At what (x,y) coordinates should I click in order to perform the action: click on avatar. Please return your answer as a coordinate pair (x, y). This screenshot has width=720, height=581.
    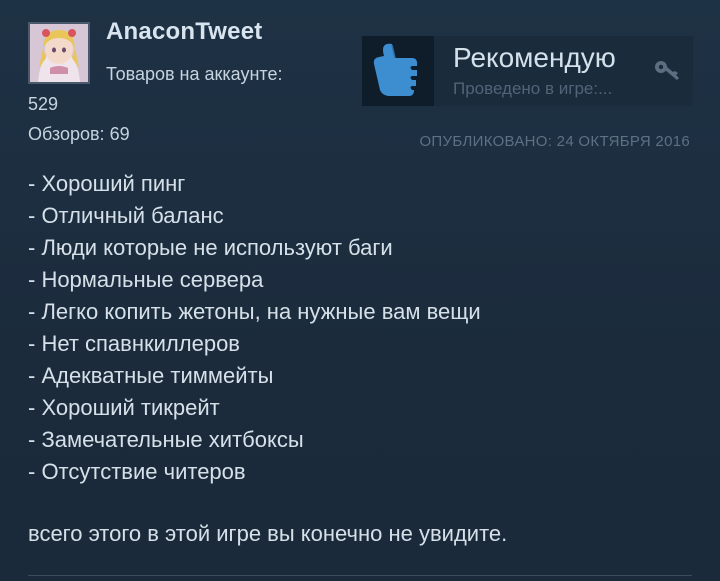
    Looking at the image, I should click on (59, 53).